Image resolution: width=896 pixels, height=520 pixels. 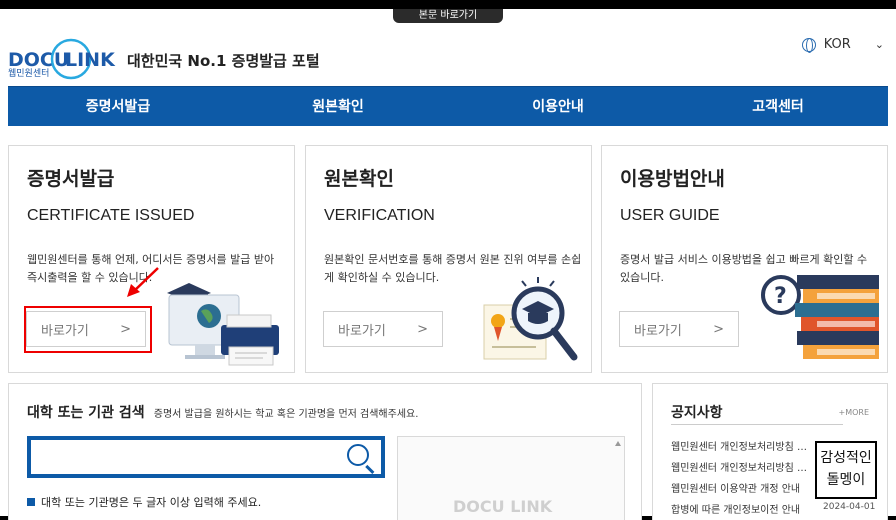 I want to click on language-label: KOR, so click(x=837, y=44).